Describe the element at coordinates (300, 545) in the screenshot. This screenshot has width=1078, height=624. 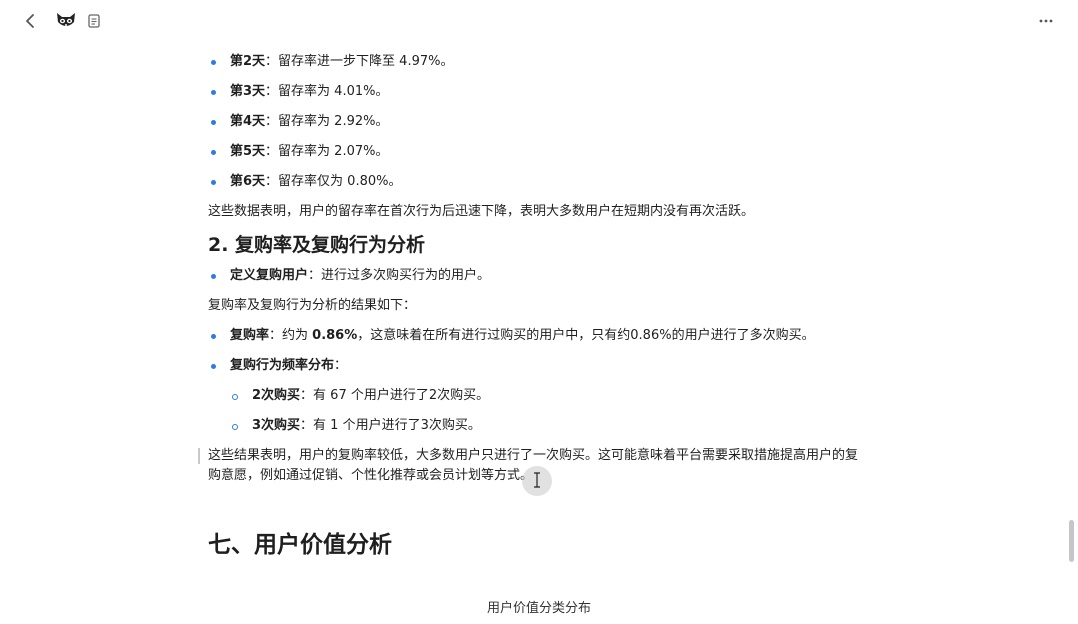
I see `section-heading-user-value: 七、用户价值分析` at that location.